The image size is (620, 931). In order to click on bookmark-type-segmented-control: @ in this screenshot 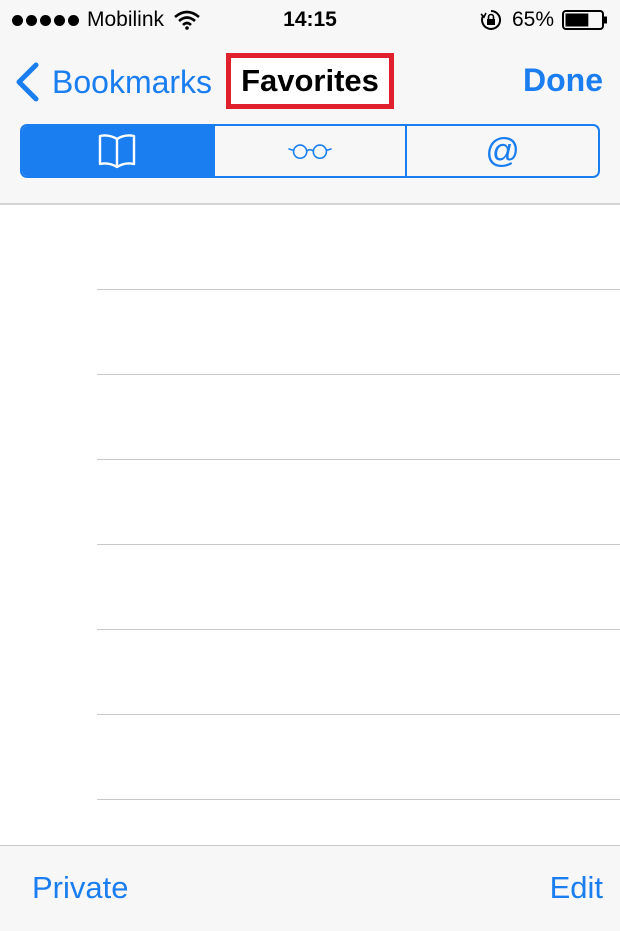, I will do `click(310, 151)`.